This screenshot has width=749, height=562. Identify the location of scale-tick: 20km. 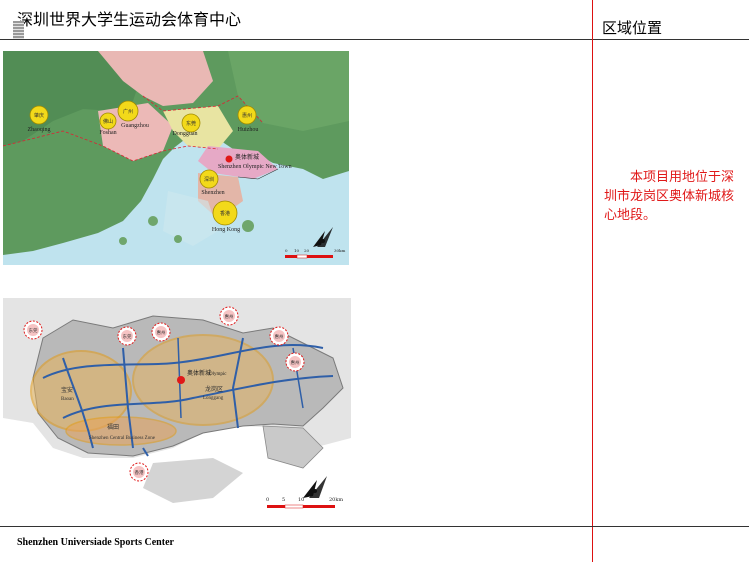
(336, 500).